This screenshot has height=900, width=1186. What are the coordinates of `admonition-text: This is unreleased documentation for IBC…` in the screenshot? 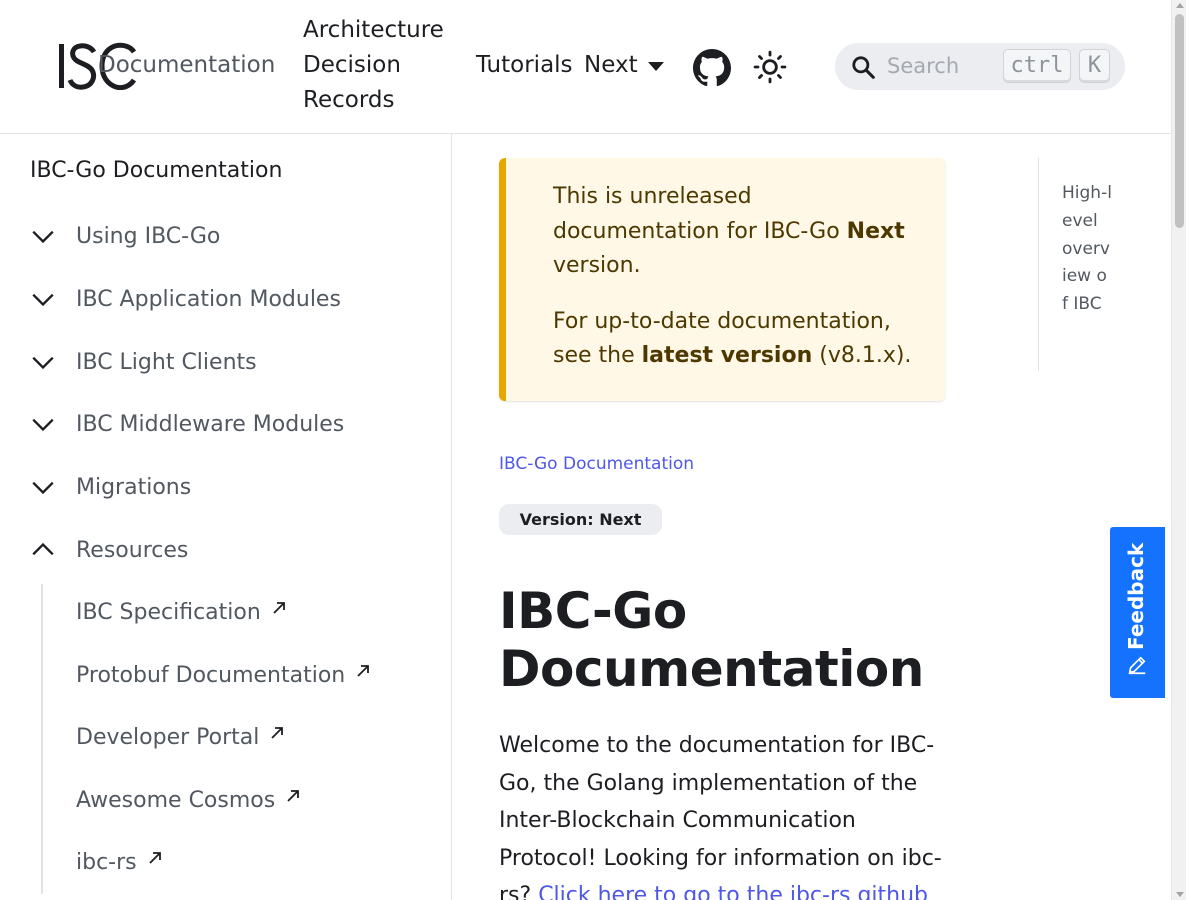 It's located at (700, 214).